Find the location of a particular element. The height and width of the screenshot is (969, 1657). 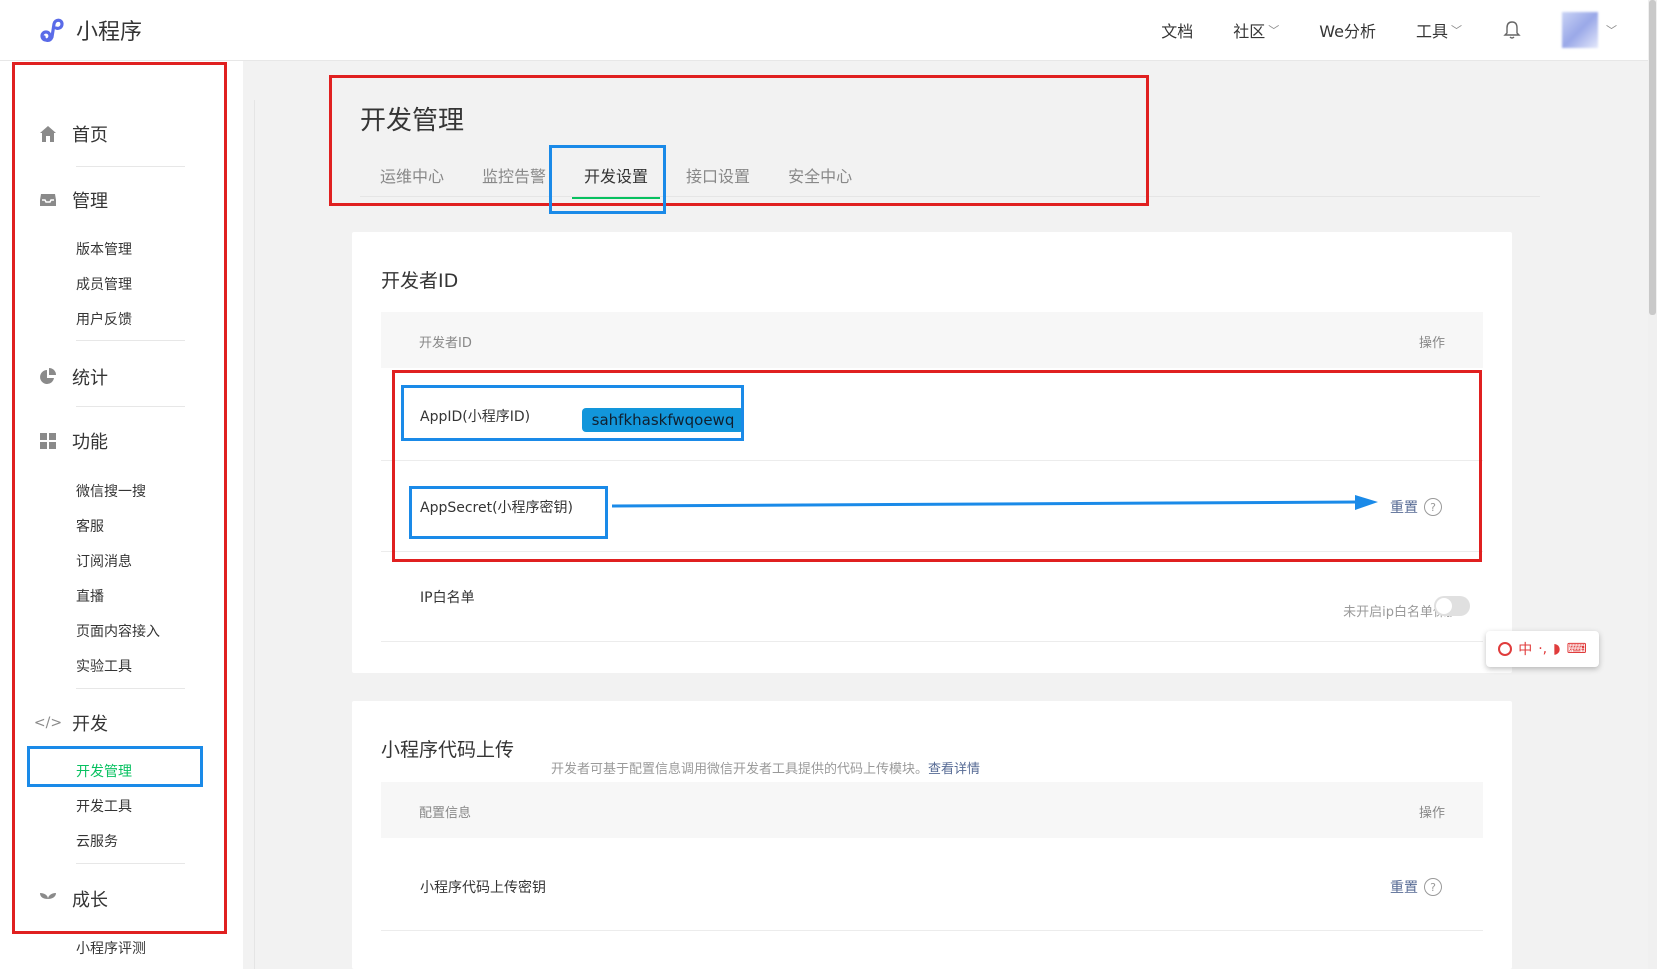

scrollbar-thumb is located at coordinates (1652, 157).